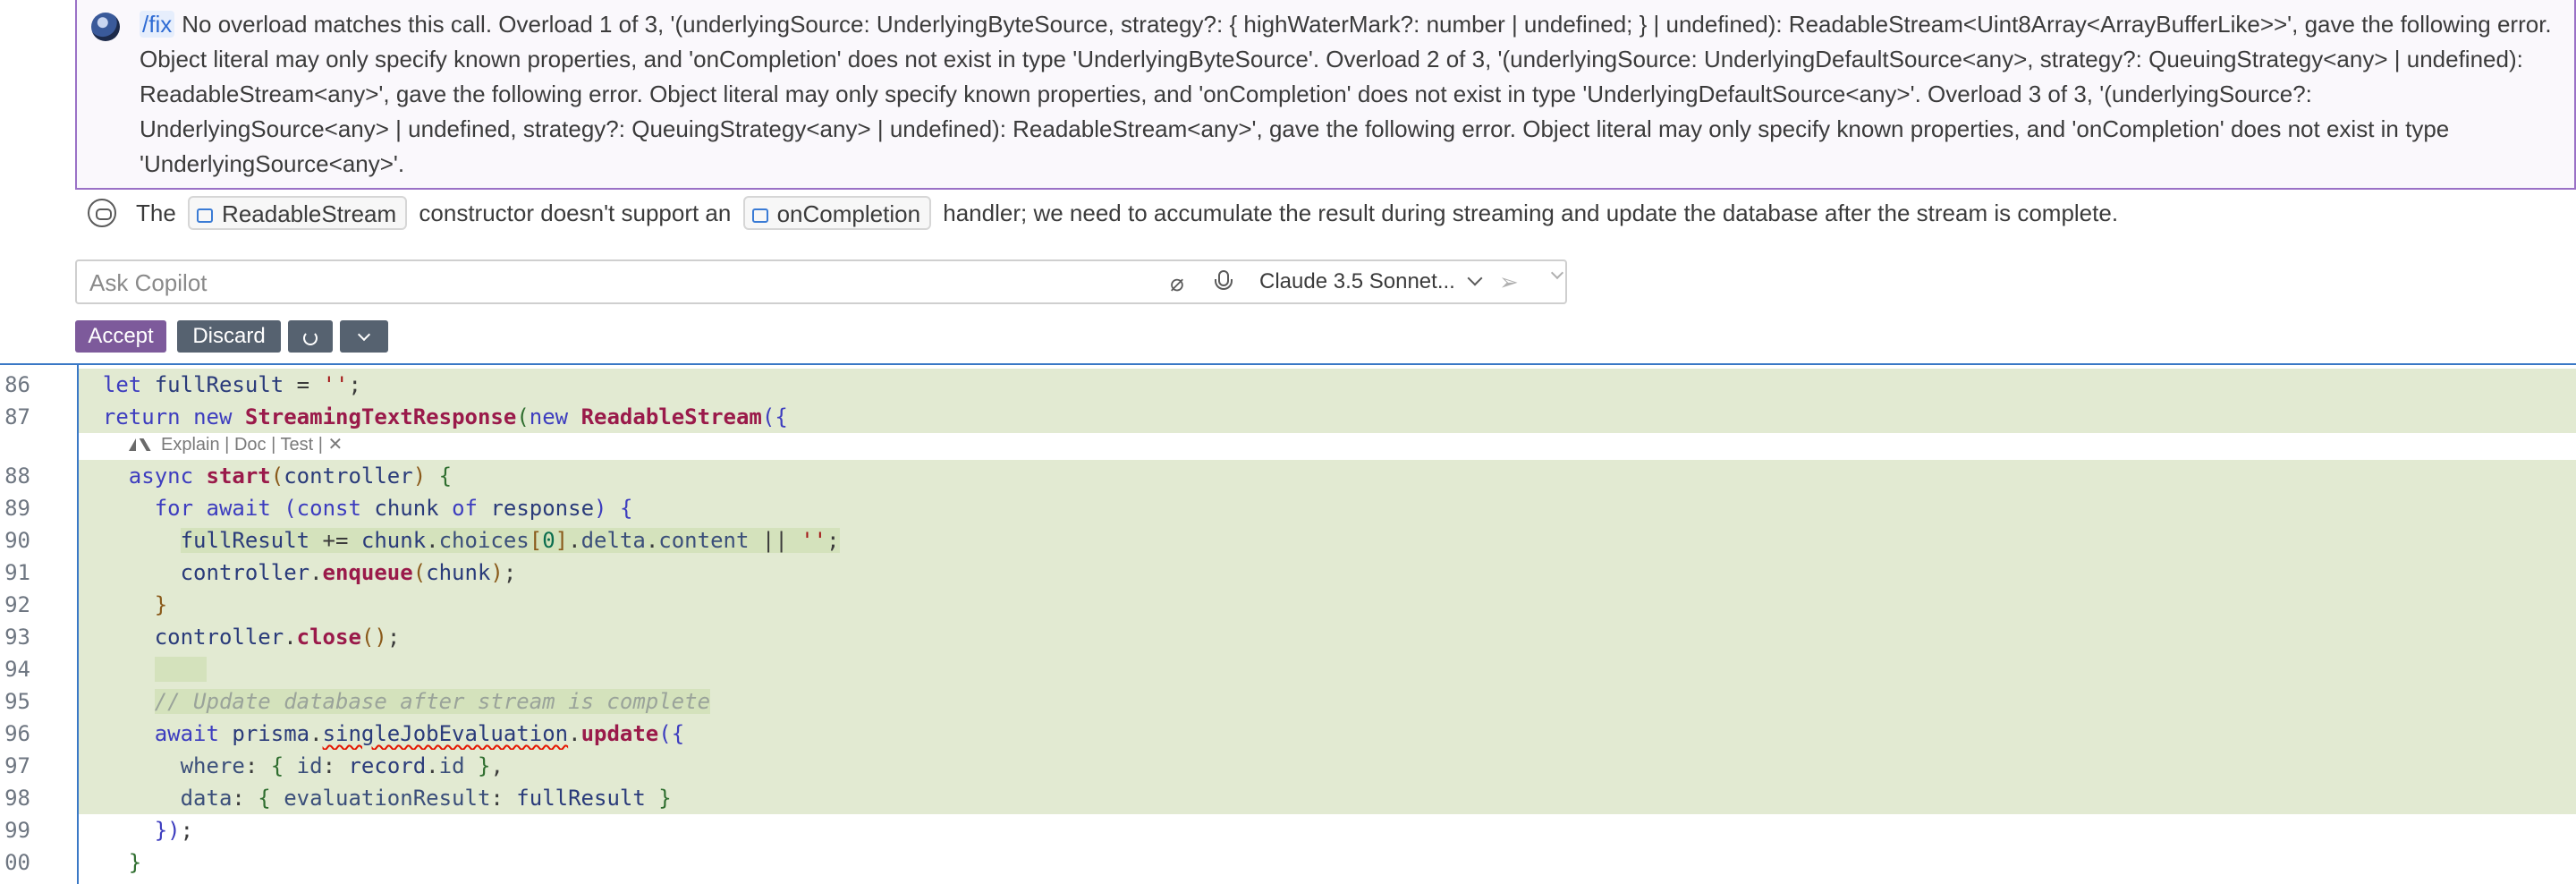 The image size is (2576, 884). I want to click on ask-copilot-box: ⌀ Claude 3.5 Sonnet... ➢, so click(821, 281).